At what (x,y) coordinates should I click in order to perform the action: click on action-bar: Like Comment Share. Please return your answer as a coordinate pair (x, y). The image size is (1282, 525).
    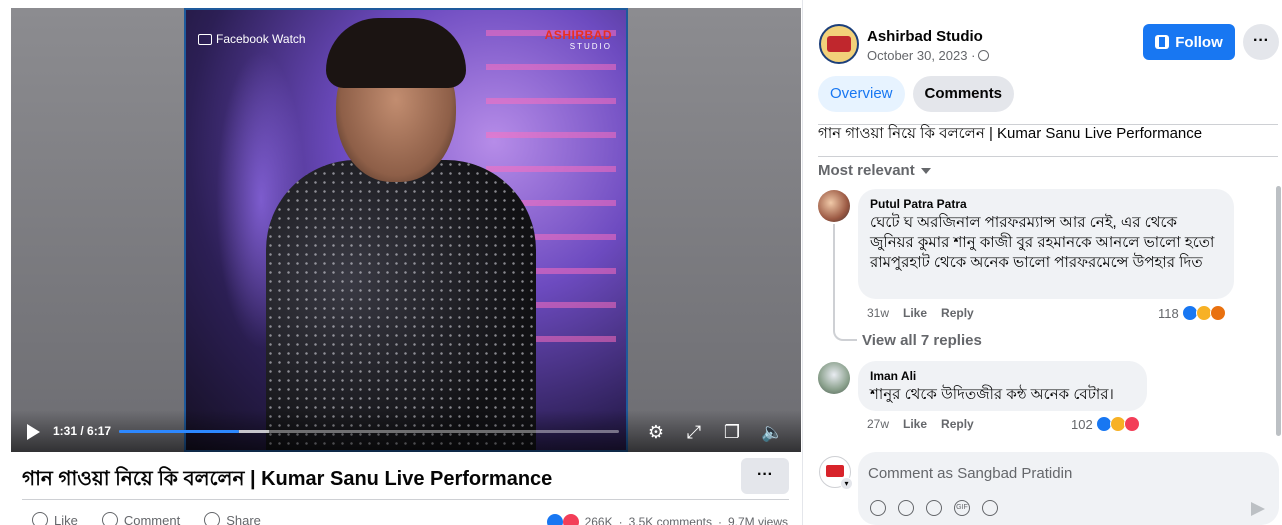
    Looking at the image, I should click on (146, 518).